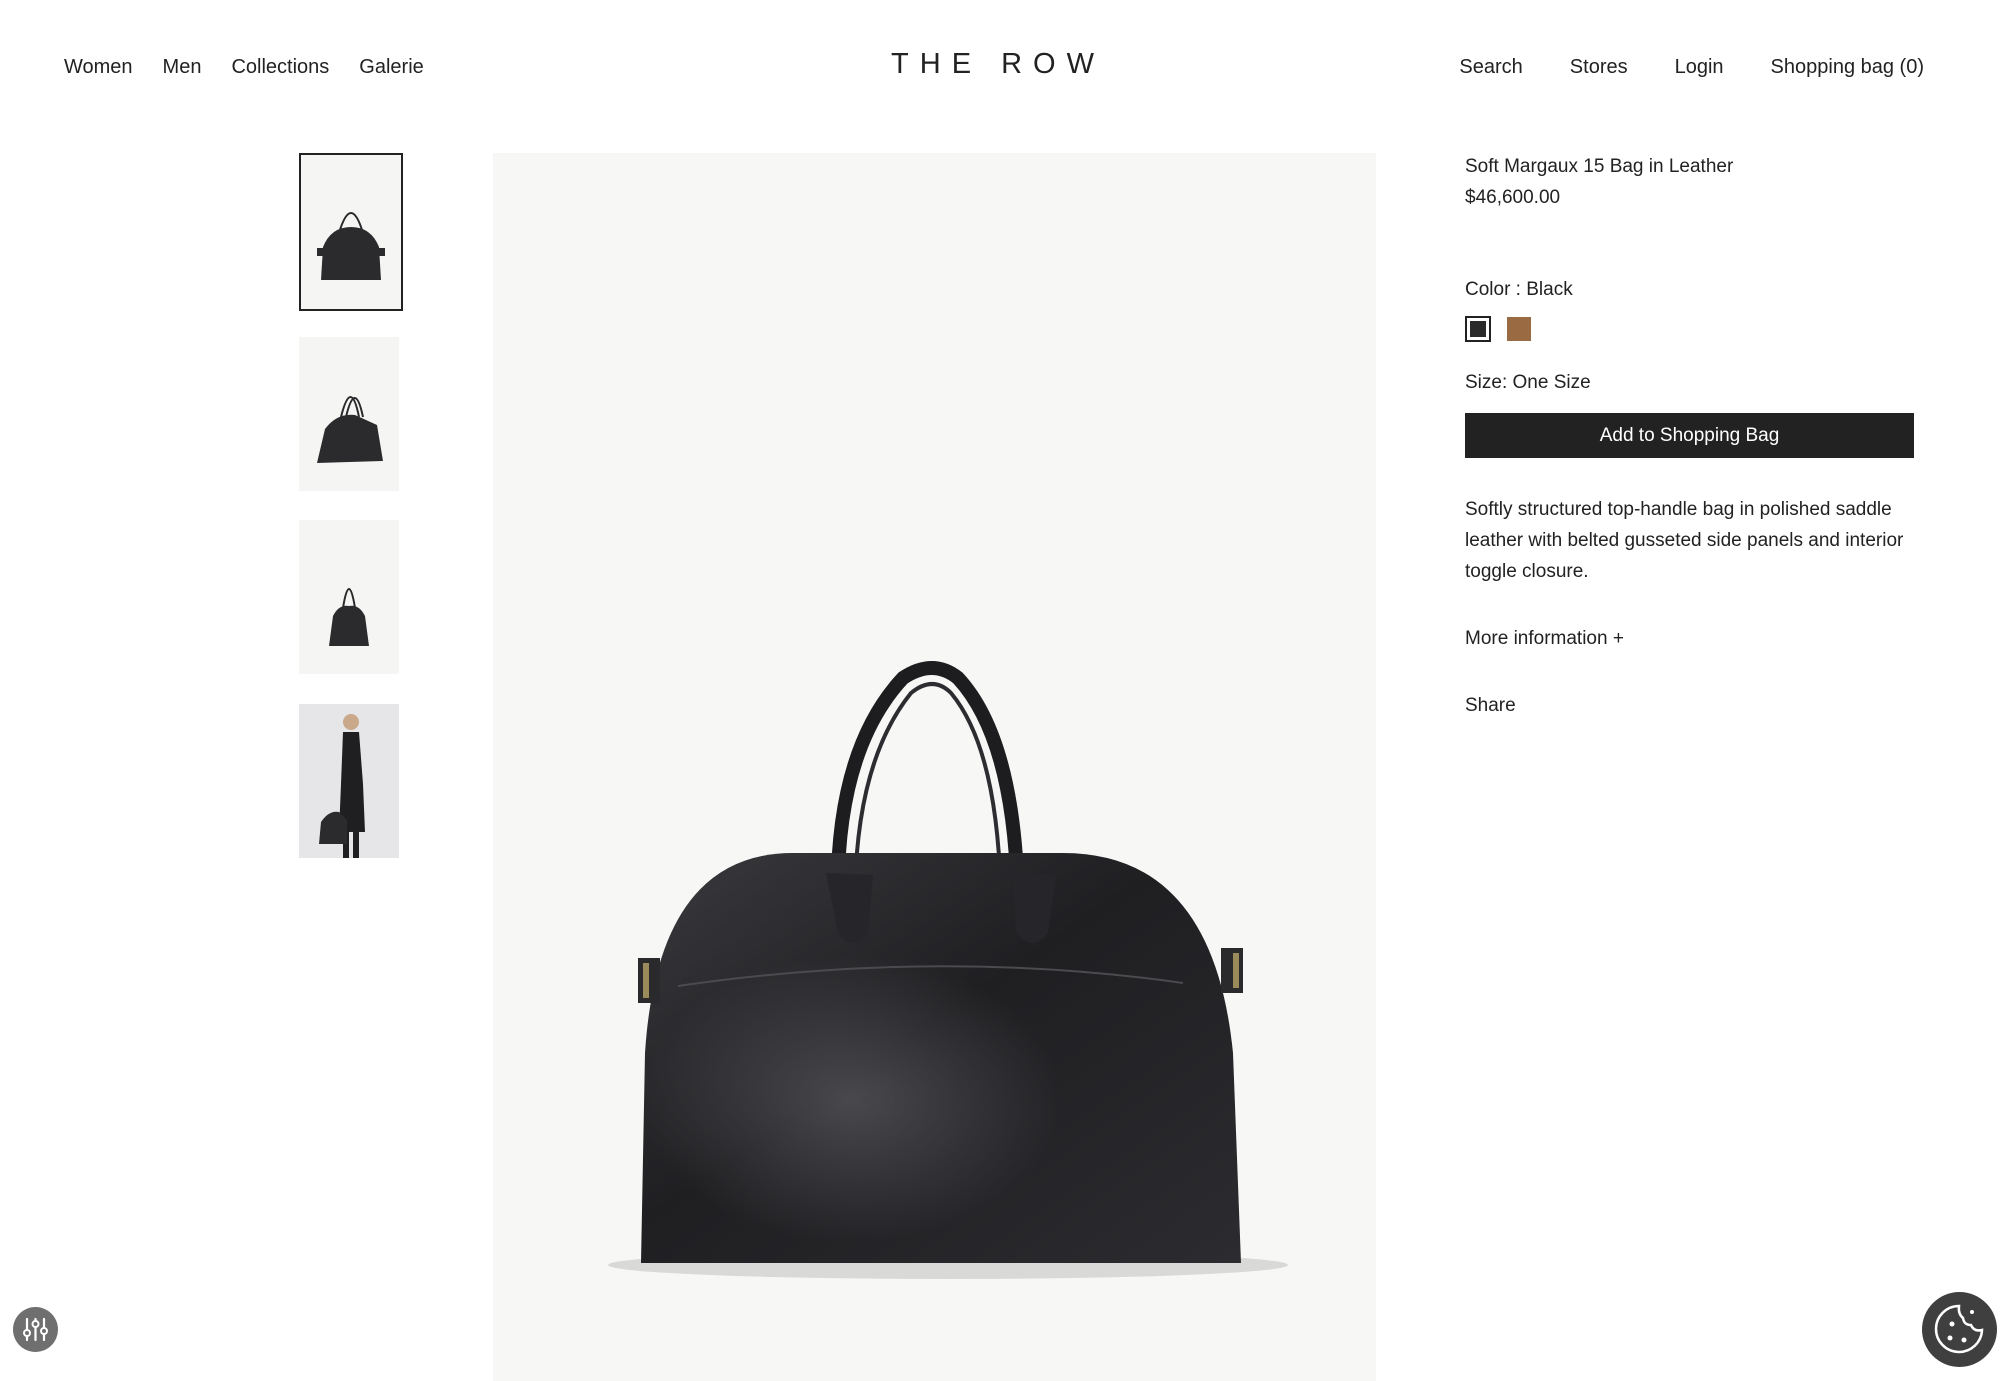 The width and height of the screenshot is (2000, 1381). What do you see at coordinates (1599, 166) in the screenshot?
I see `product-title: Soft Margaux 15 Bag in Leather` at bounding box center [1599, 166].